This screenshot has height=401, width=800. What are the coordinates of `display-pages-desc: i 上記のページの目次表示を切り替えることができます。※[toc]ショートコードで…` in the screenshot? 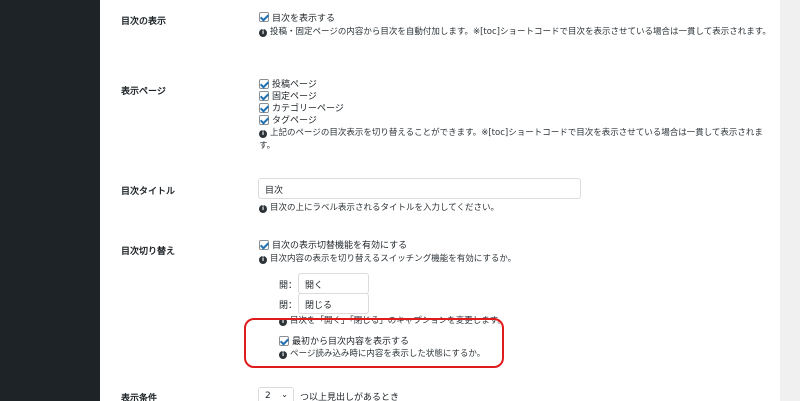 It's located at (519, 140).